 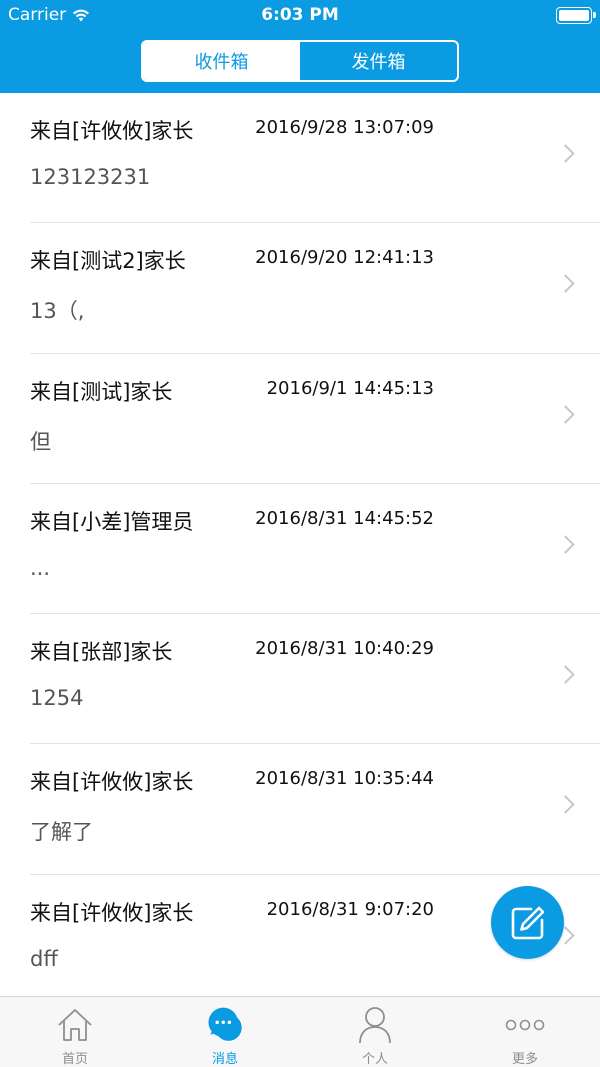 What do you see at coordinates (300, 288) in the screenshot?
I see `message-row: 来自[测试2]家长 2016/9/20 12:41:13 13（,` at bounding box center [300, 288].